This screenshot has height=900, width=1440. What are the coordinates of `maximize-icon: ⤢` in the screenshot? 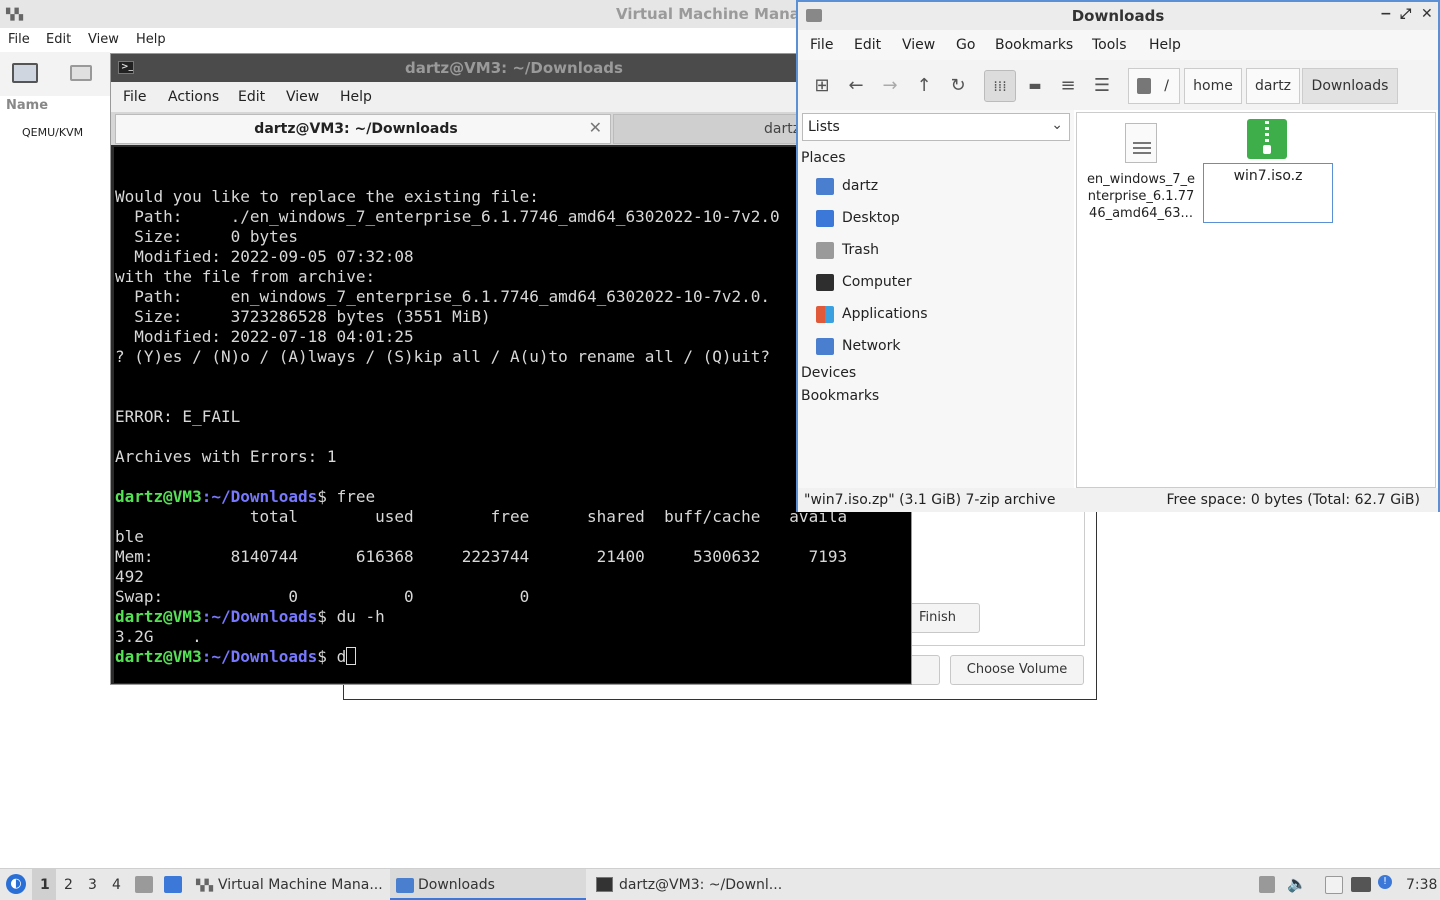 It's located at (1405, 14).